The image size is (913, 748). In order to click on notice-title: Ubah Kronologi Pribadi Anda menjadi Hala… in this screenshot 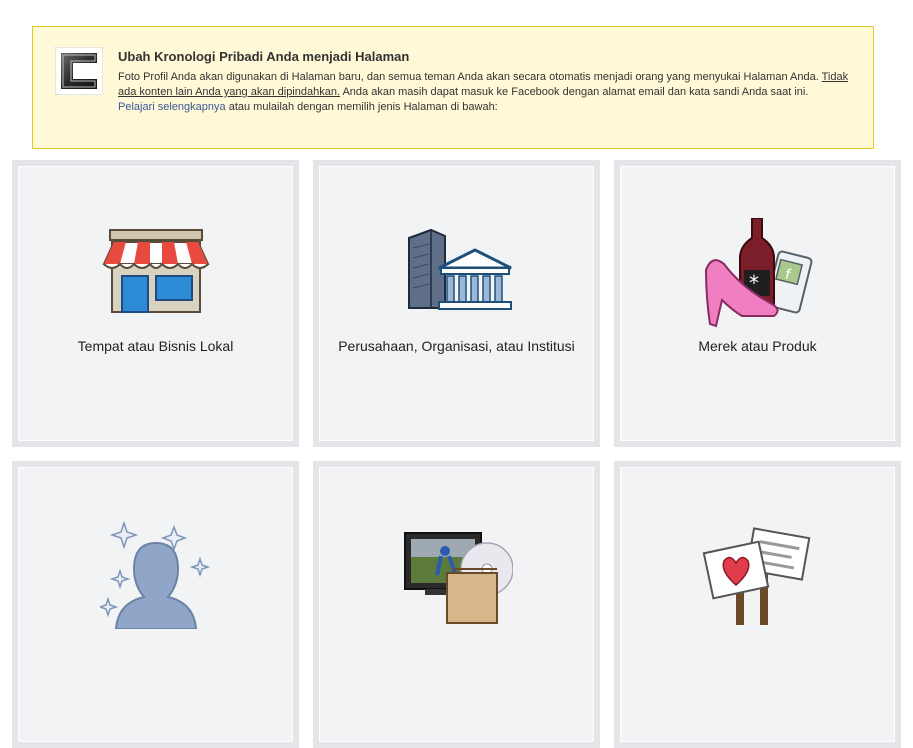, I will do `click(264, 56)`.